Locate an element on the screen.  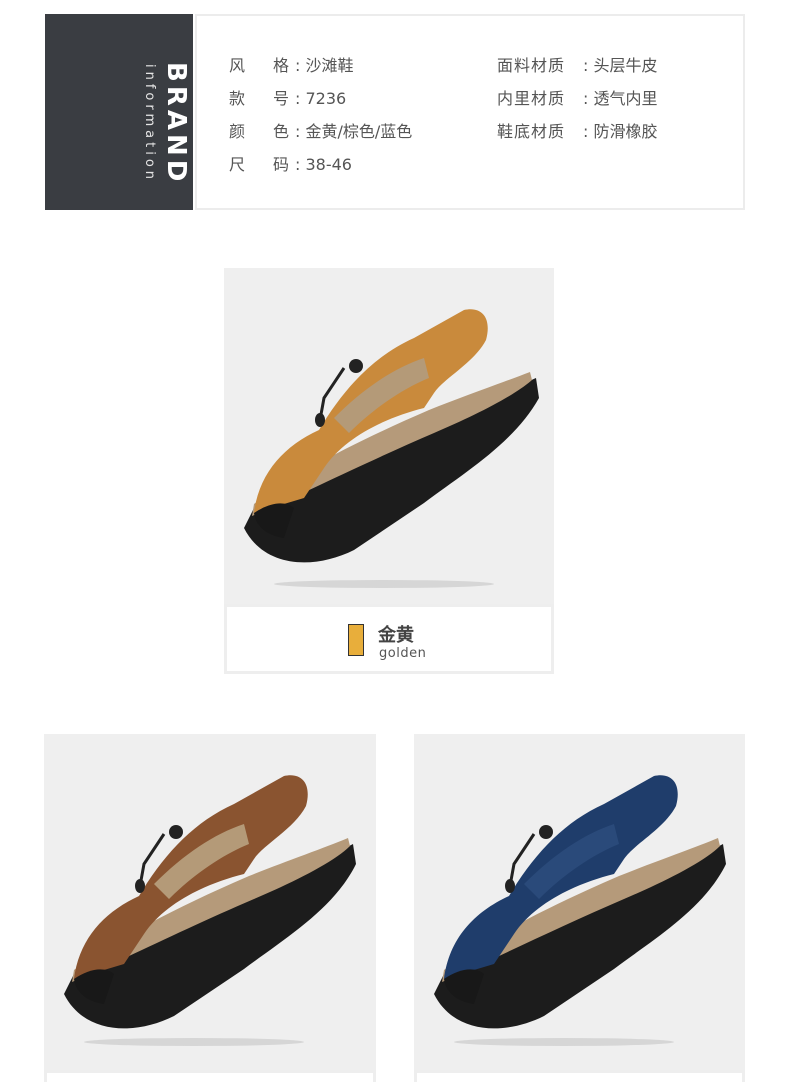
color-name-cn: 金黄 is located at coordinates (396, 635).